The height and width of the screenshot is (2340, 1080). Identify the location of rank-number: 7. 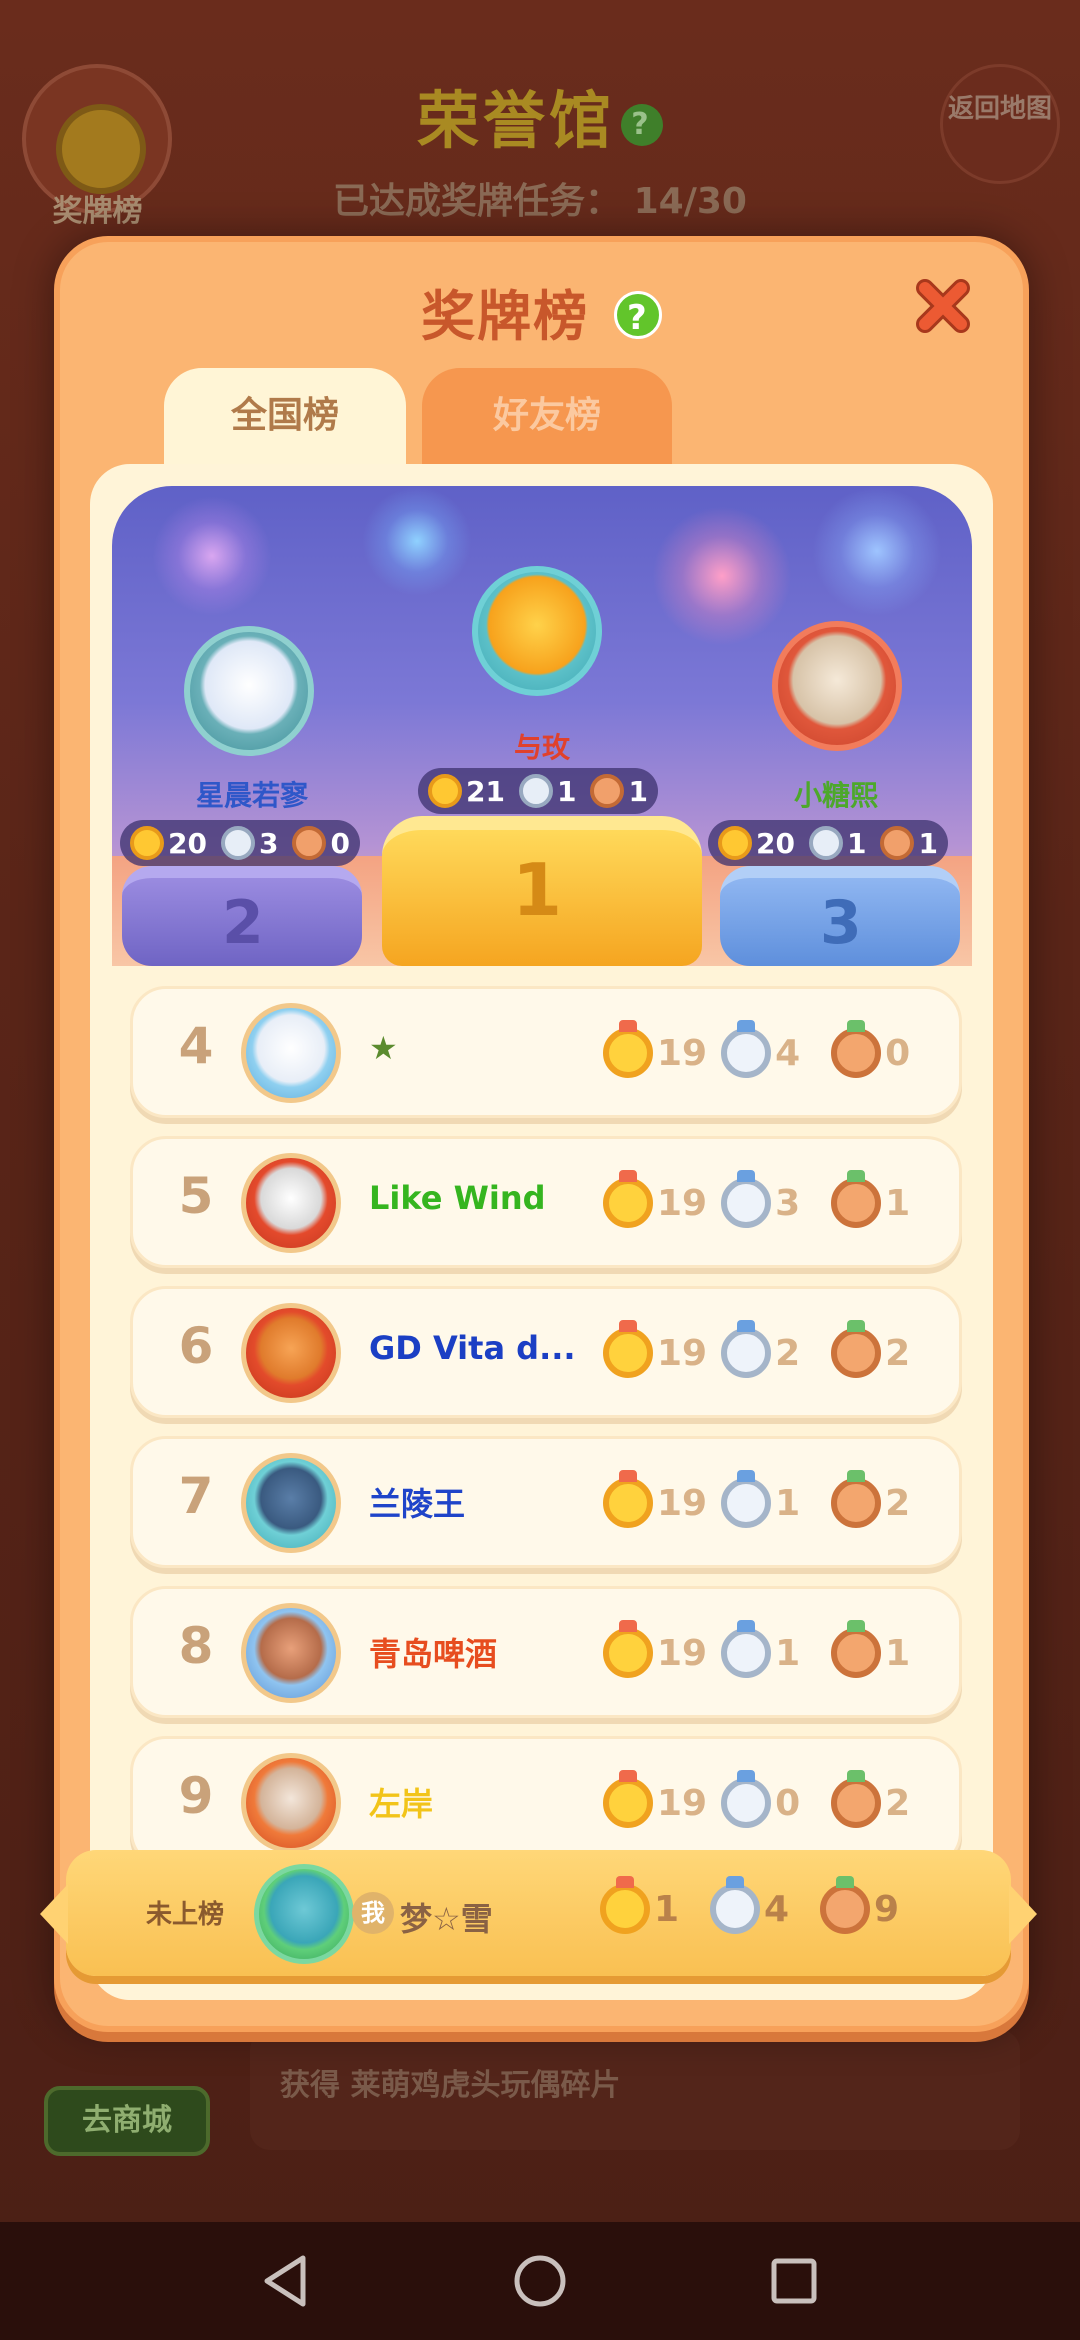
(196, 1496).